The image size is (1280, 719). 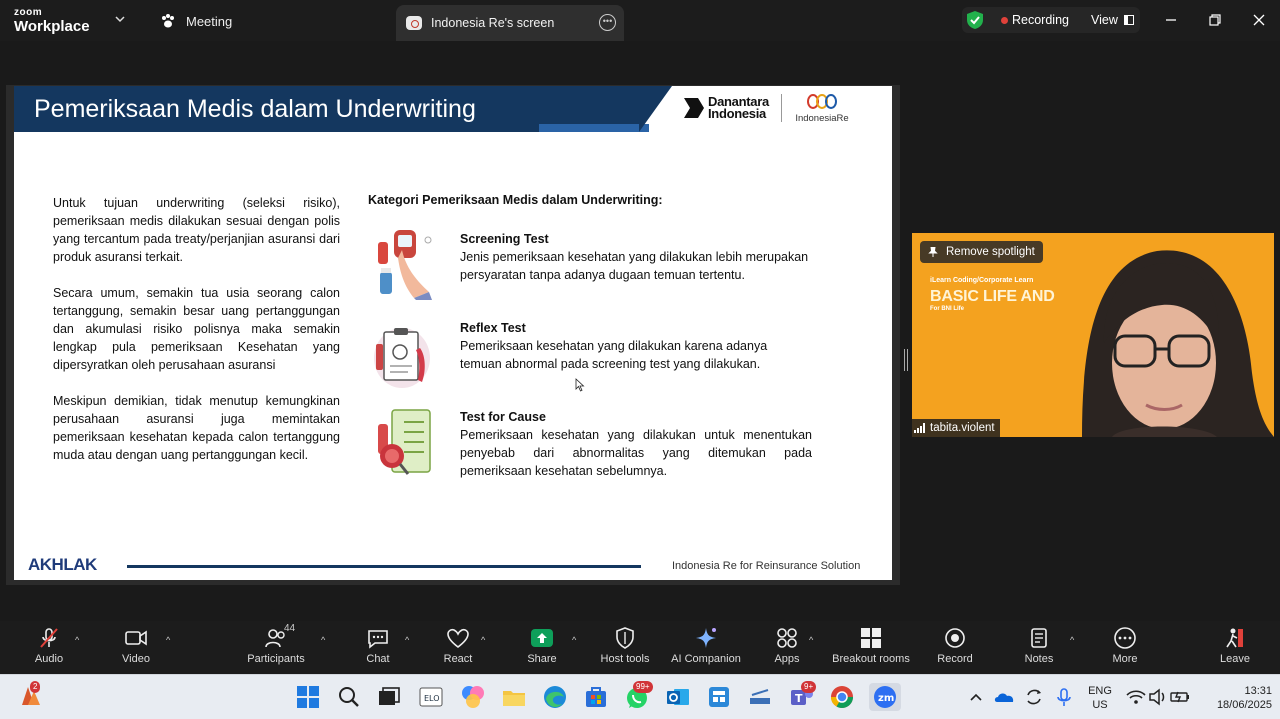 I want to click on brand-bottom: Workplace, so click(x=52, y=26).